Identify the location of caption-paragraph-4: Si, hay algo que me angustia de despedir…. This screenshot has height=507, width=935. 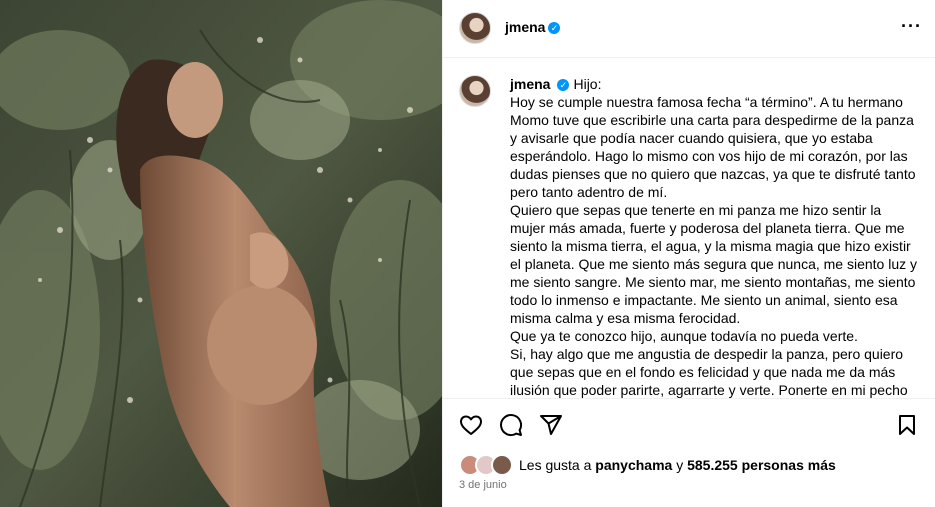
(709, 372).